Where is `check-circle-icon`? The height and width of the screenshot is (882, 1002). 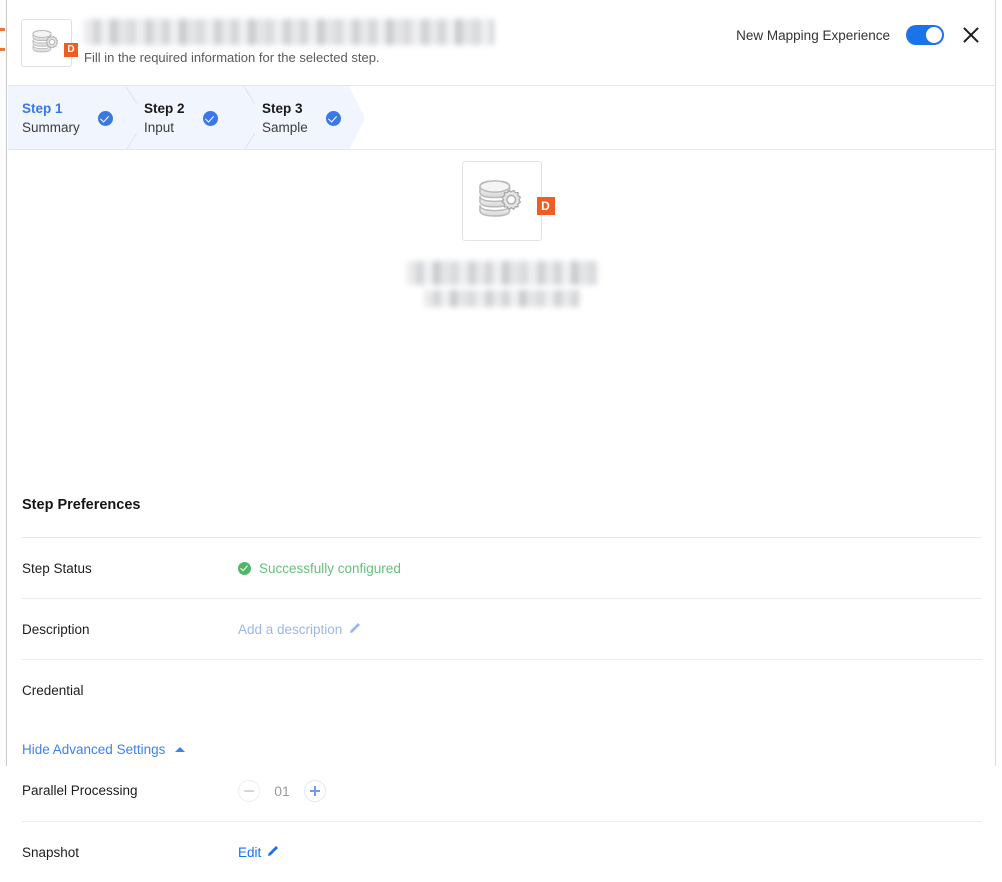
check-circle-icon is located at coordinates (244, 568).